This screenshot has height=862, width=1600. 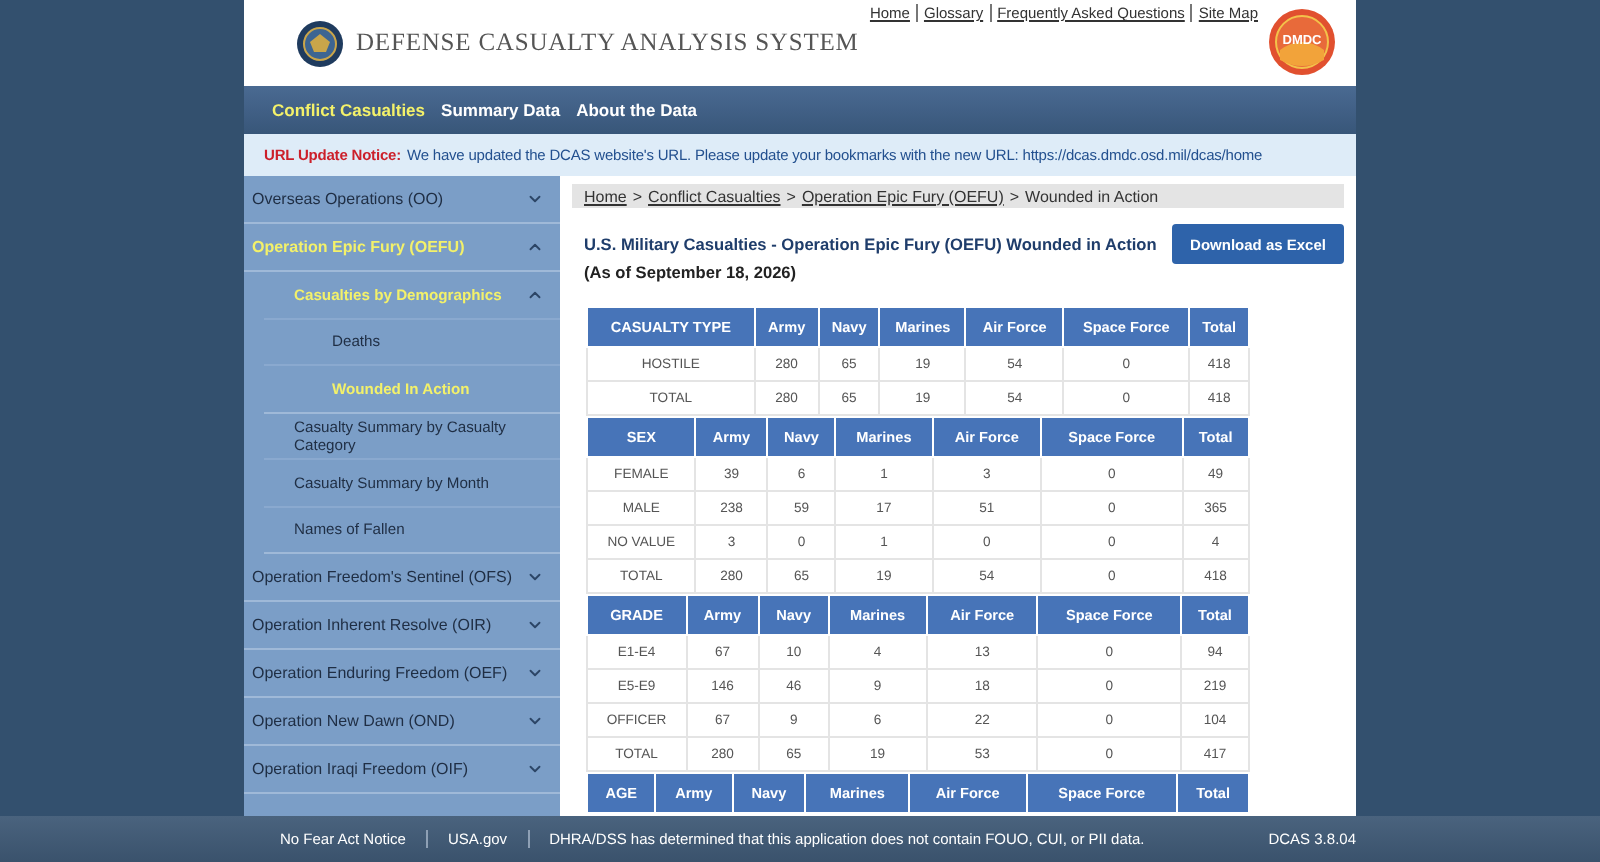 What do you see at coordinates (902, 196) in the screenshot?
I see `breadcrumb-link: Operation Epic Fury (OEFU)` at bounding box center [902, 196].